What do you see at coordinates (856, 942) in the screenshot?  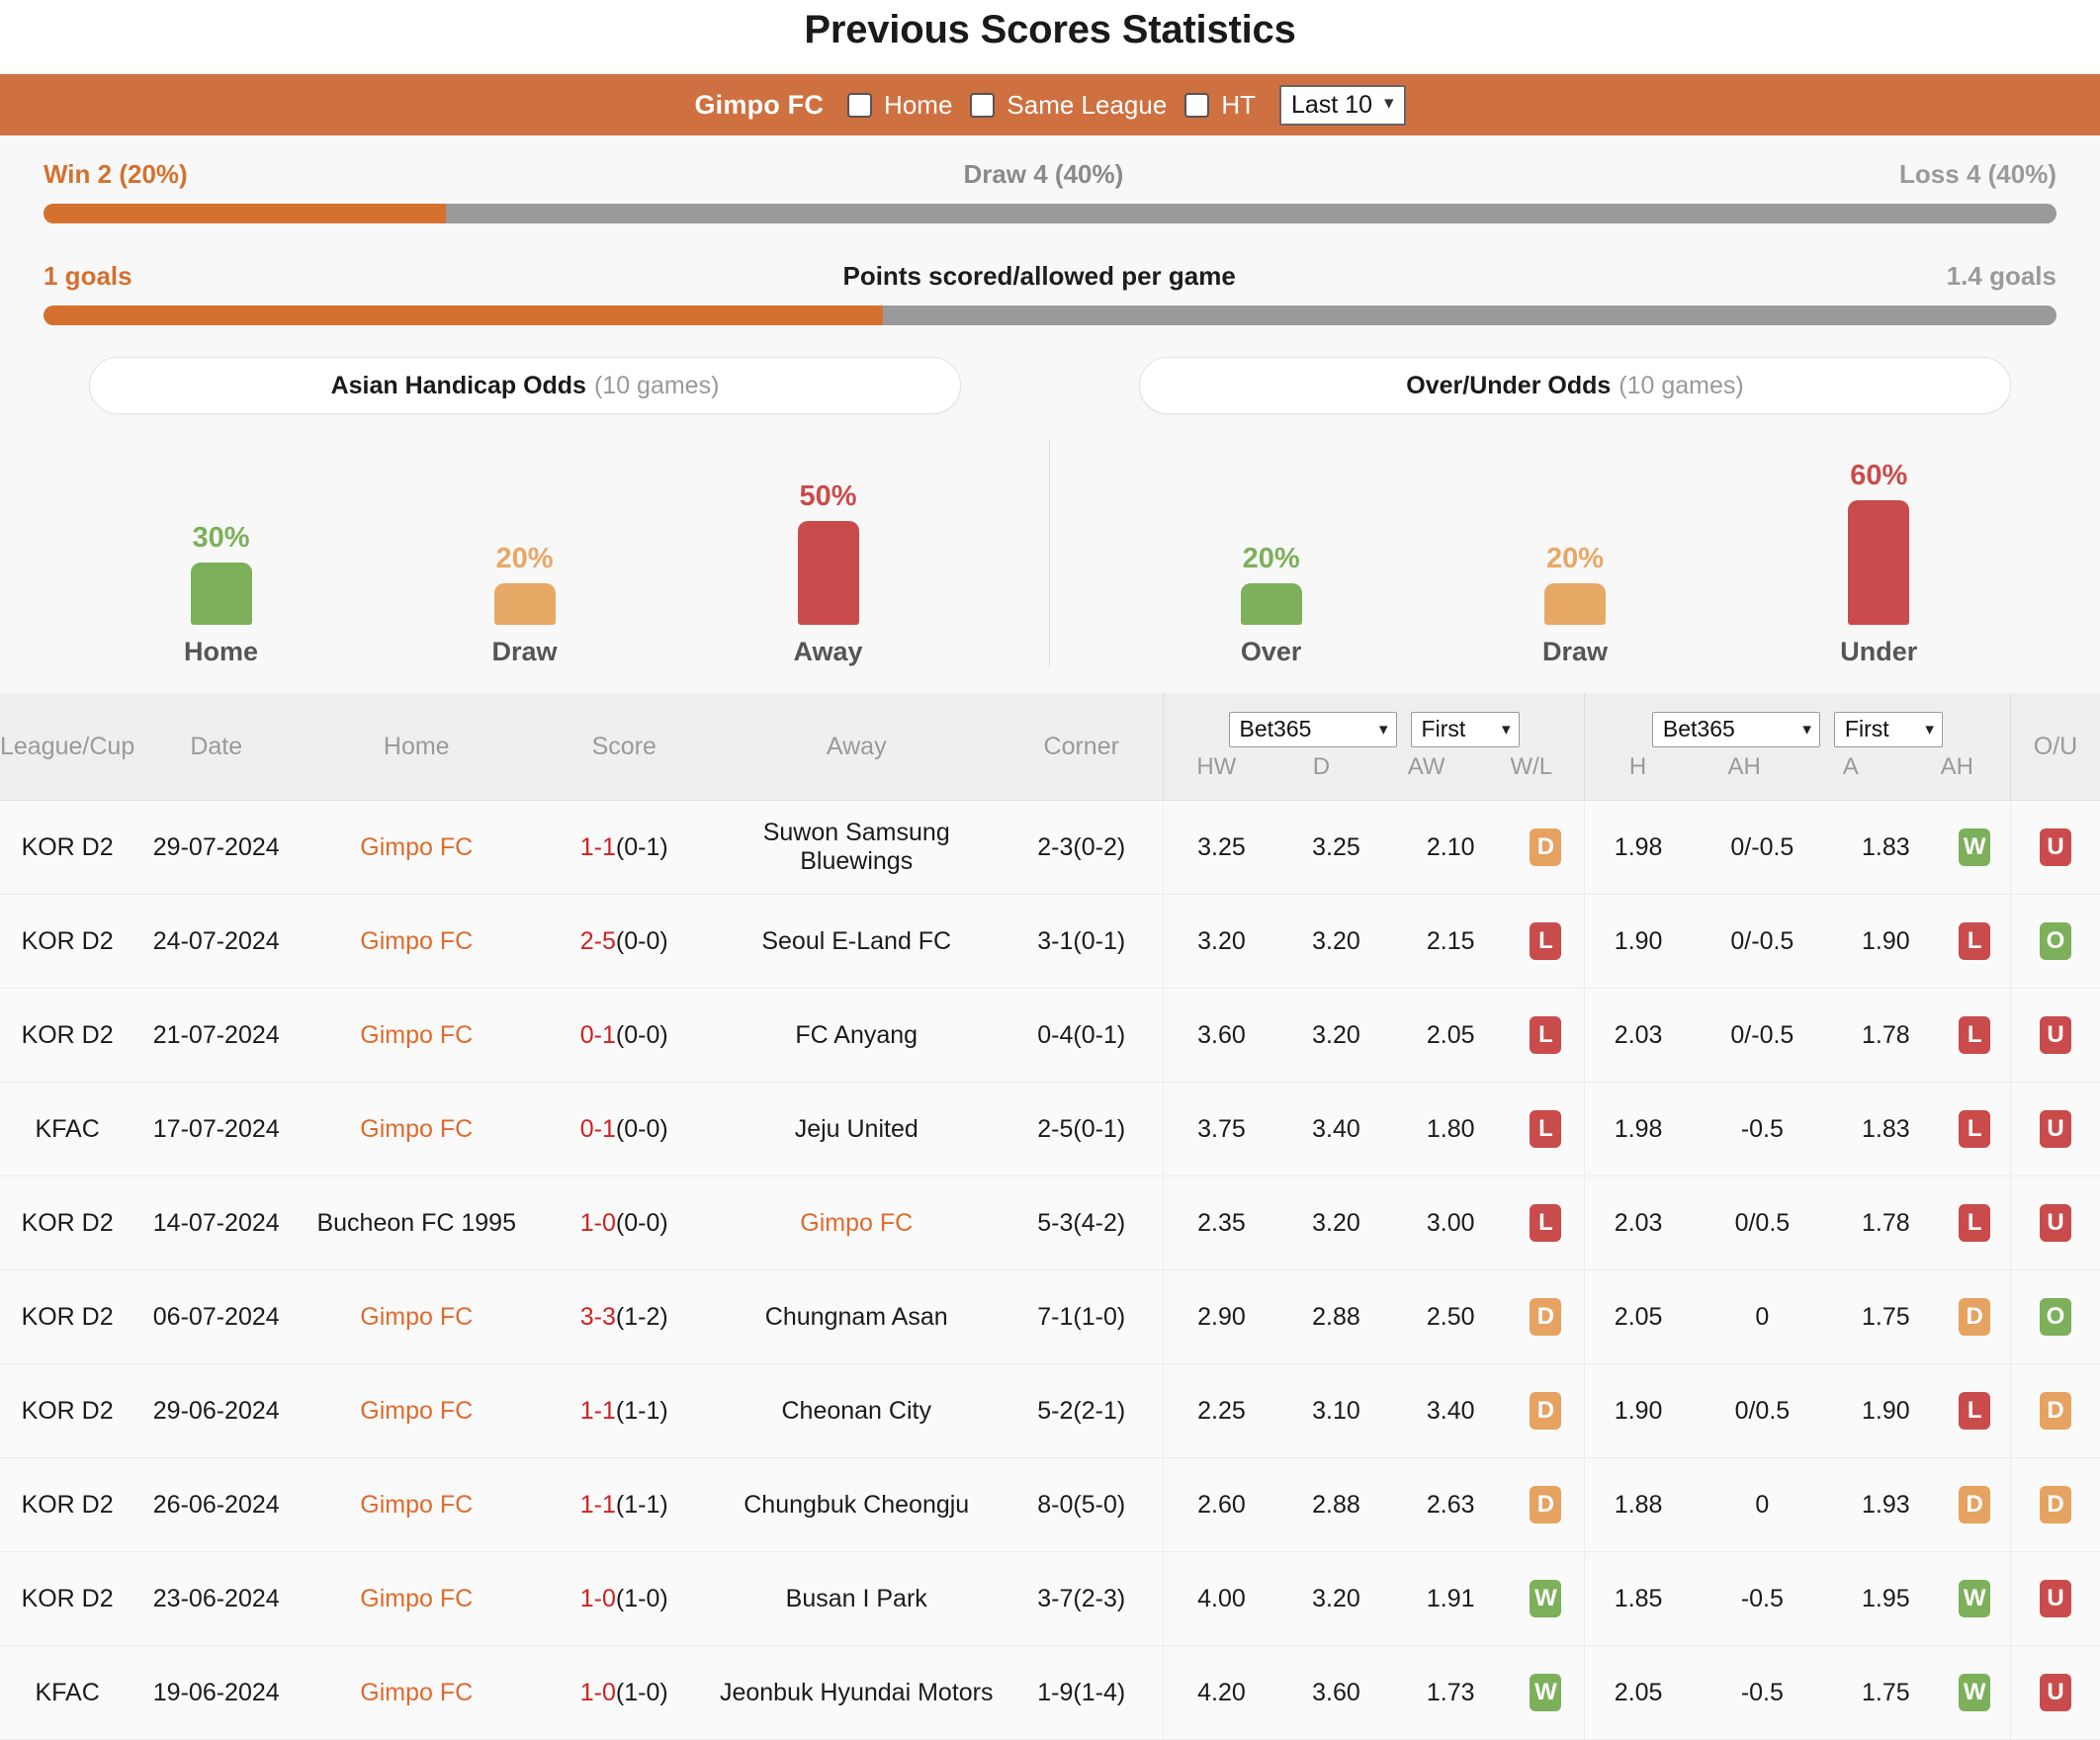 I see `cell-away-team: Seoul E-Land FC` at bounding box center [856, 942].